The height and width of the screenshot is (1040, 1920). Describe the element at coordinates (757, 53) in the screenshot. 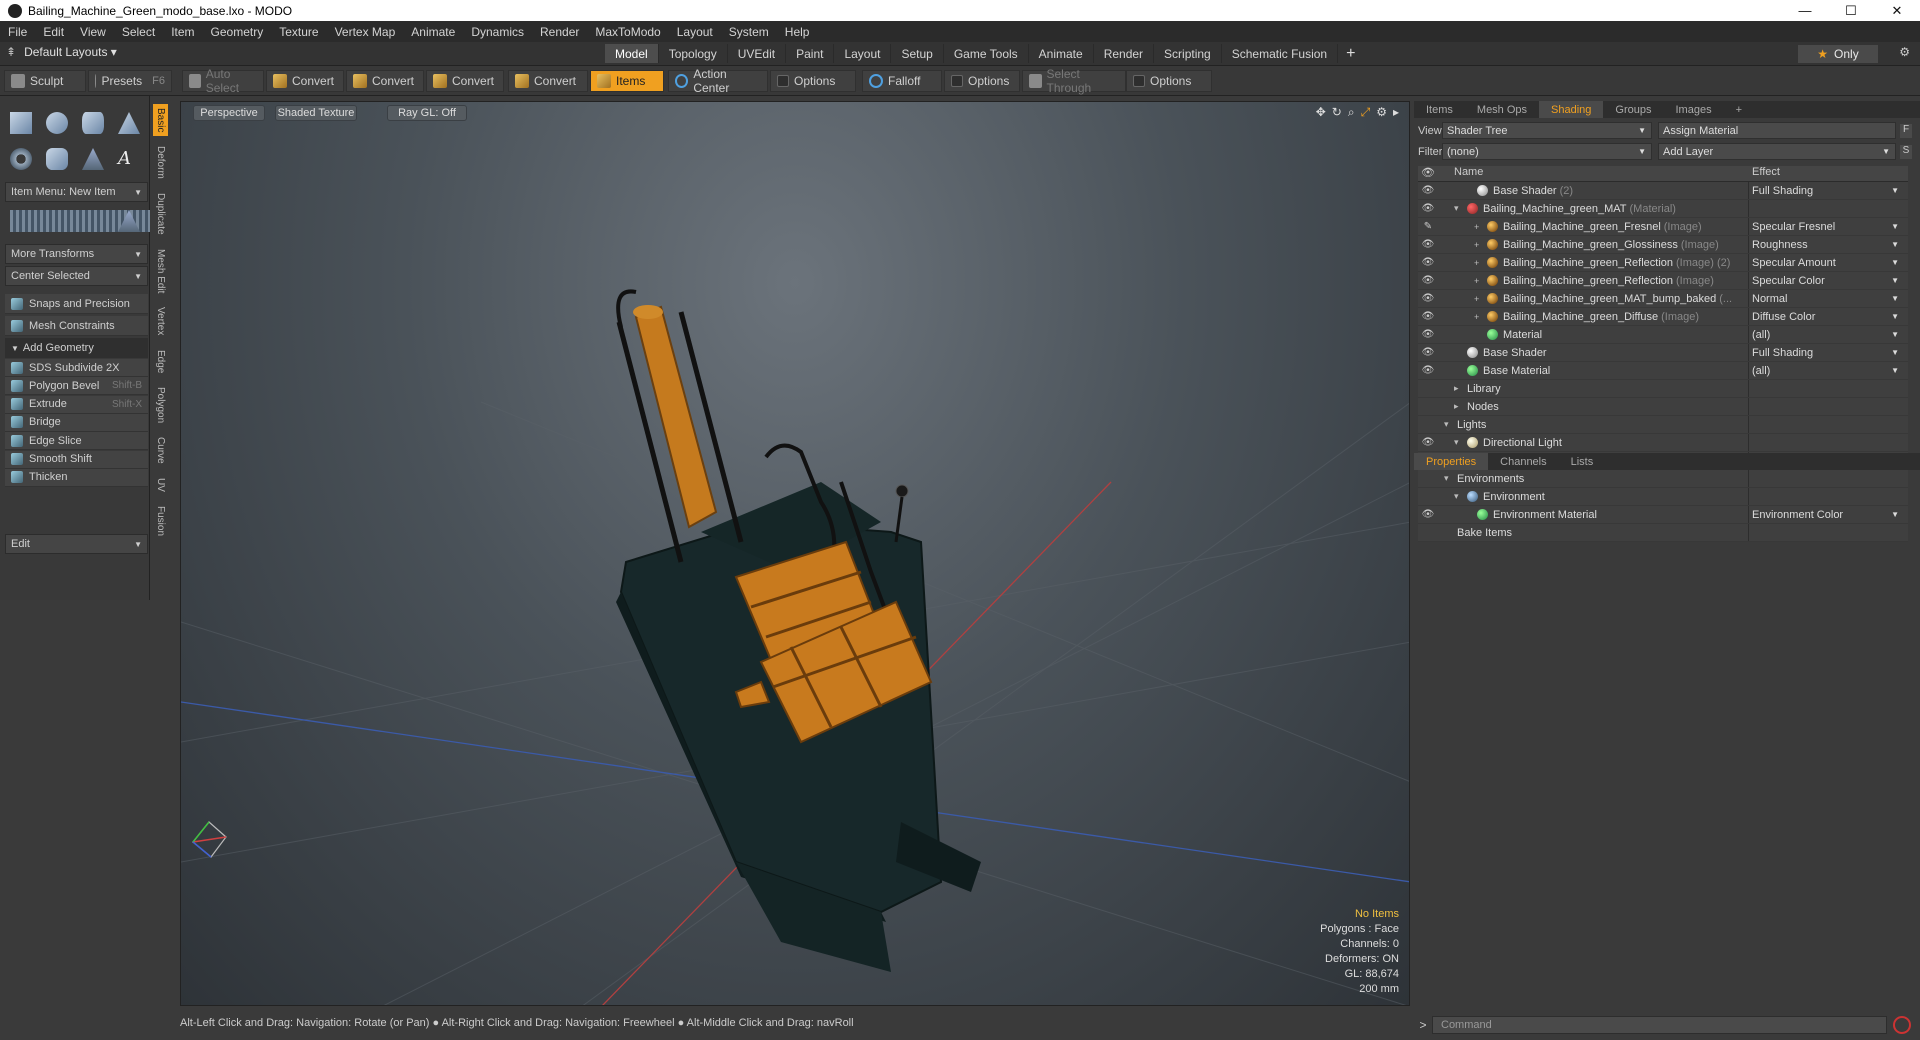

I see `layout-tab-uvedit: UVEdit` at that location.